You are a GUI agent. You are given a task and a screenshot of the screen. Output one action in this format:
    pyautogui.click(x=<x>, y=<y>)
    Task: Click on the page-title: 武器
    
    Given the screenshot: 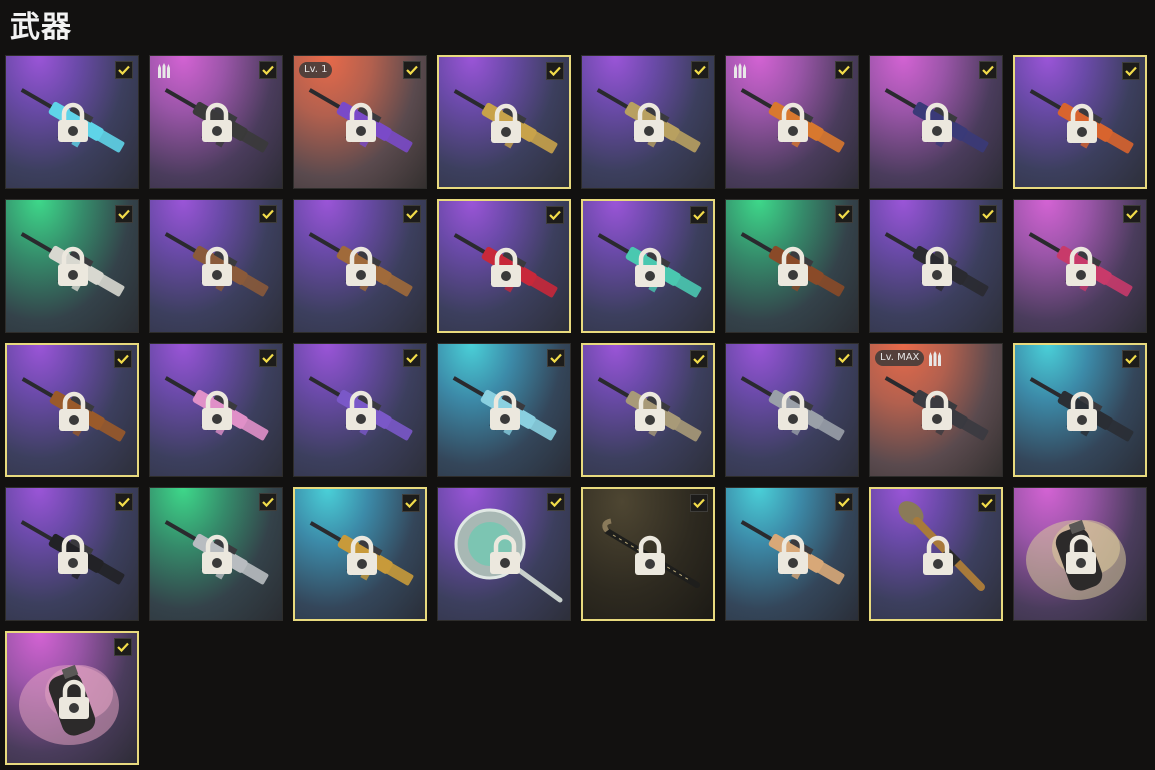 What is the action you would take?
    pyautogui.click(x=41, y=27)
    